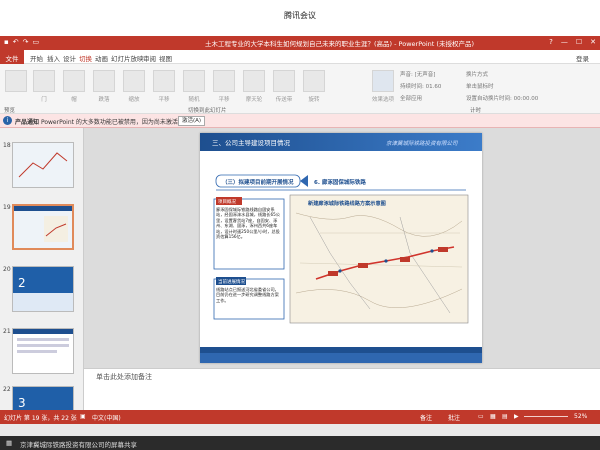 The image size is (600, 450). Describe the element at coordinates (546, 416) in the screenshot. I see `zoom-slider` at that location.